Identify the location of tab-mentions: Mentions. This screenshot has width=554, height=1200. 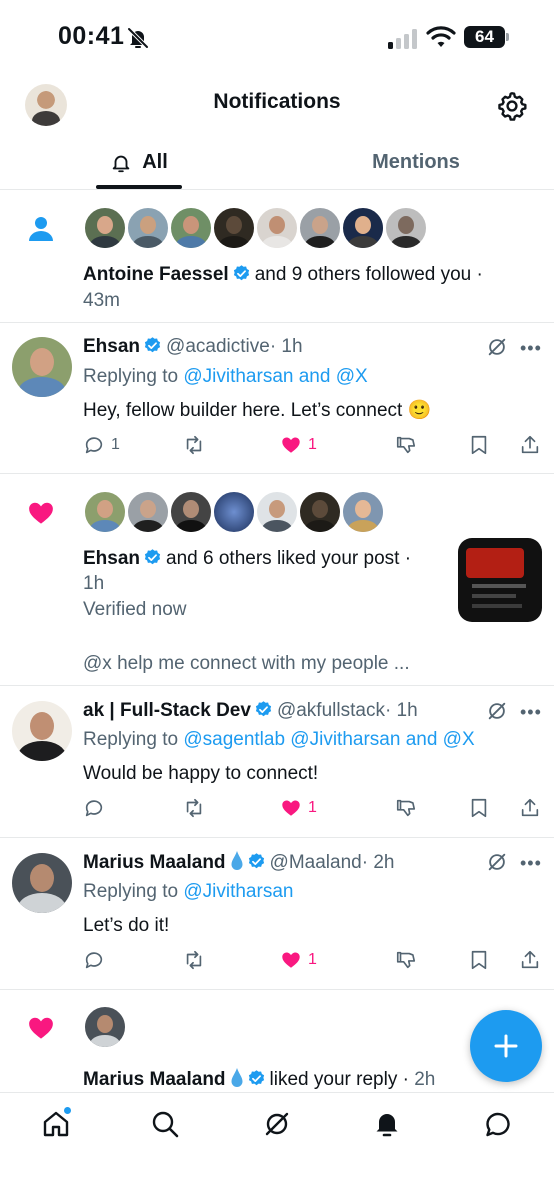
(416, 162).